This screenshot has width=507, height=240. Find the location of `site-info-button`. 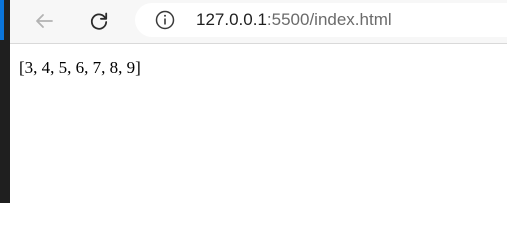

site-info-button is located at coordinates (165, 20).